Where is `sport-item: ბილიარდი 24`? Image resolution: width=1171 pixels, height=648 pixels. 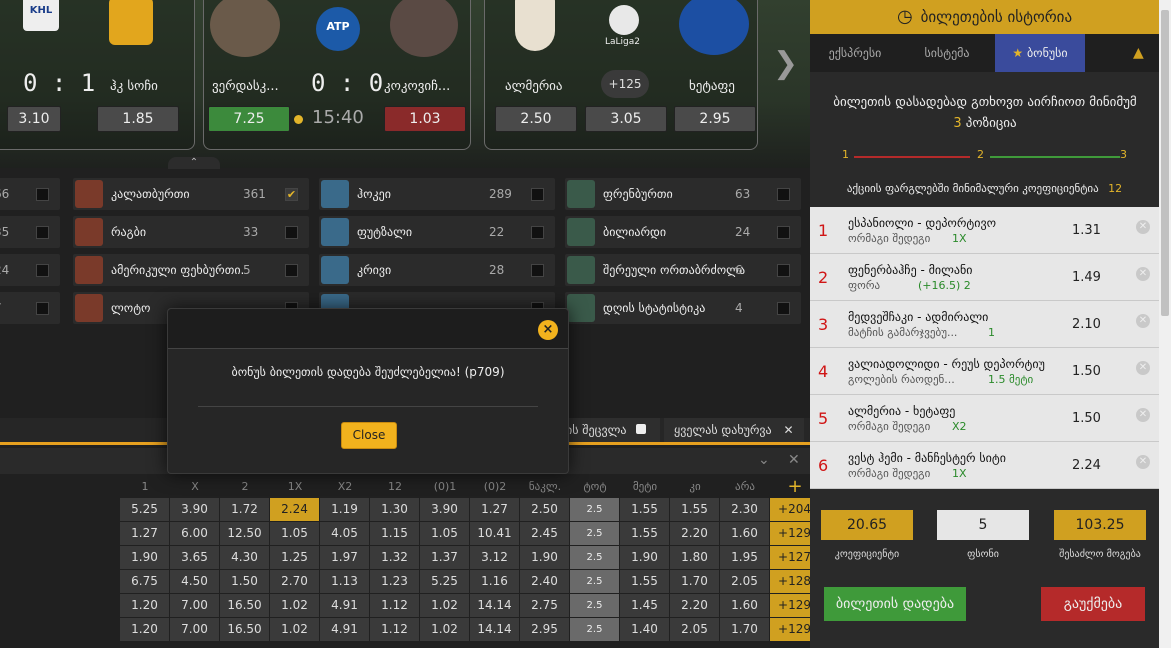 sport-item: ბილიარდი 24 is located at coordinates (683, 232).